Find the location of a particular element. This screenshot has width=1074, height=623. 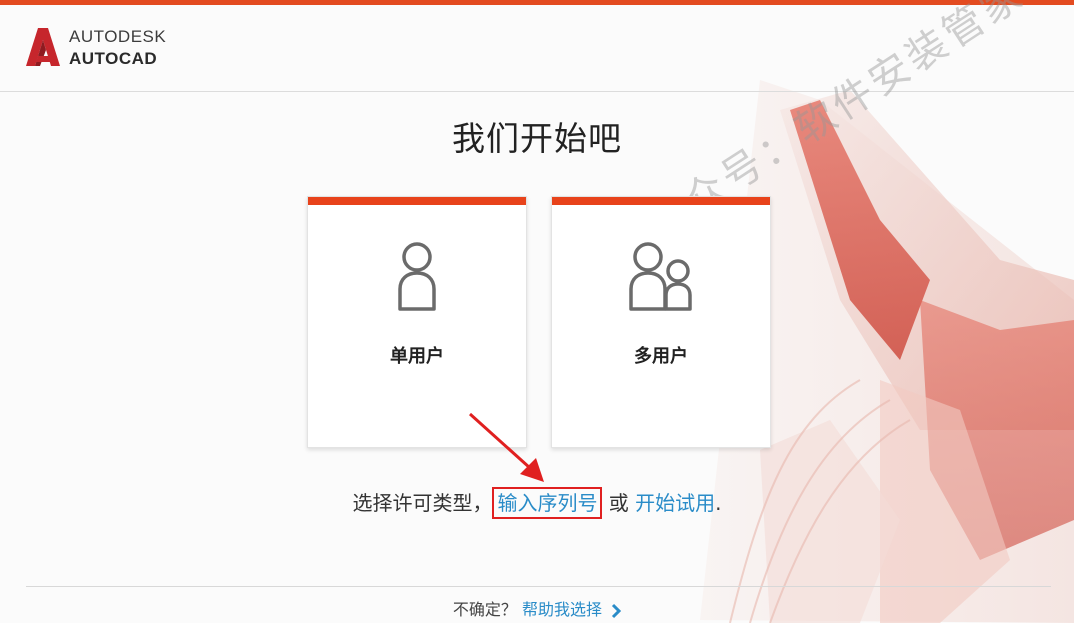

multi-user-label: 多用户 is located at coordinates (661, 356).